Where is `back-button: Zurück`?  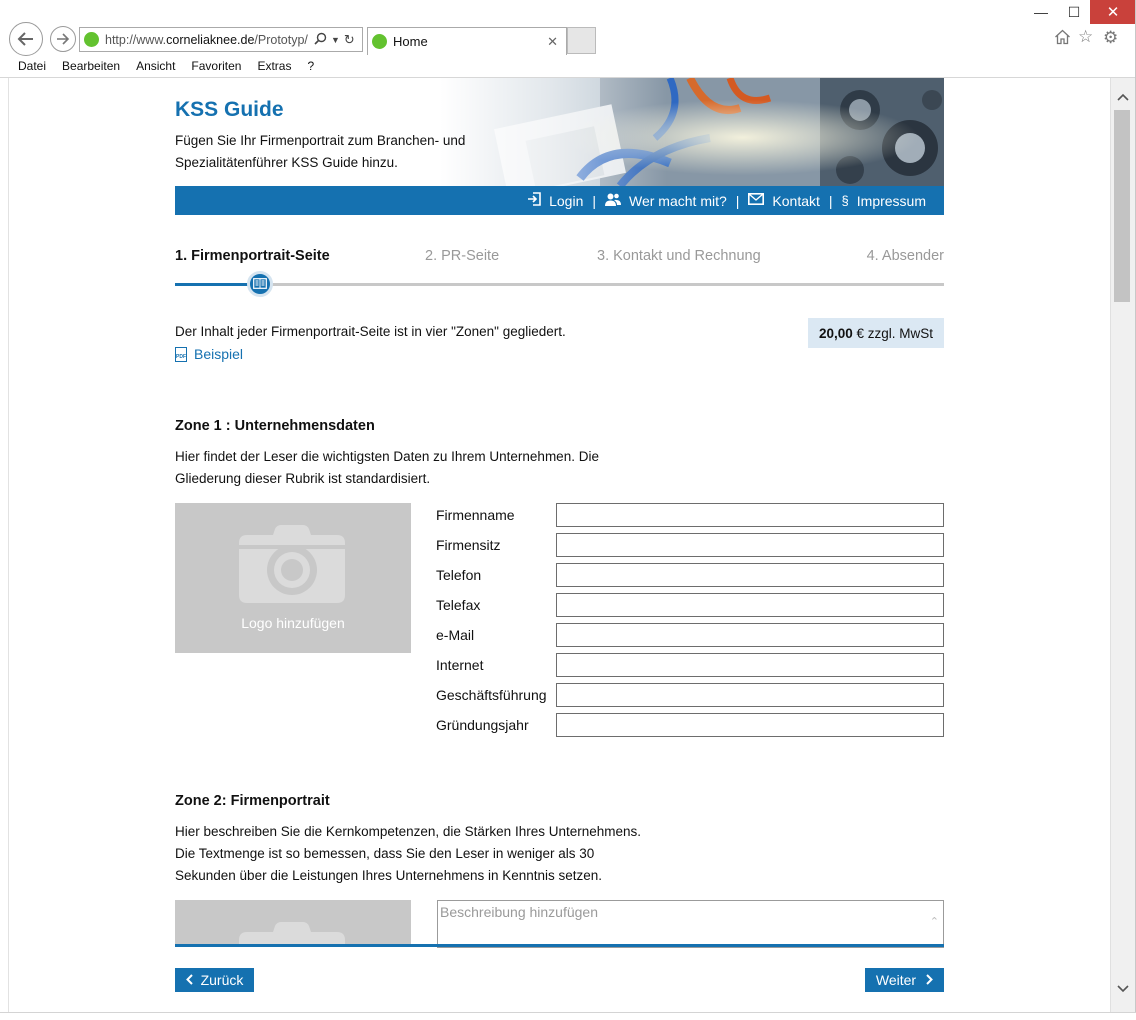 back-button: Zurück is located at coordinates (214, 980).